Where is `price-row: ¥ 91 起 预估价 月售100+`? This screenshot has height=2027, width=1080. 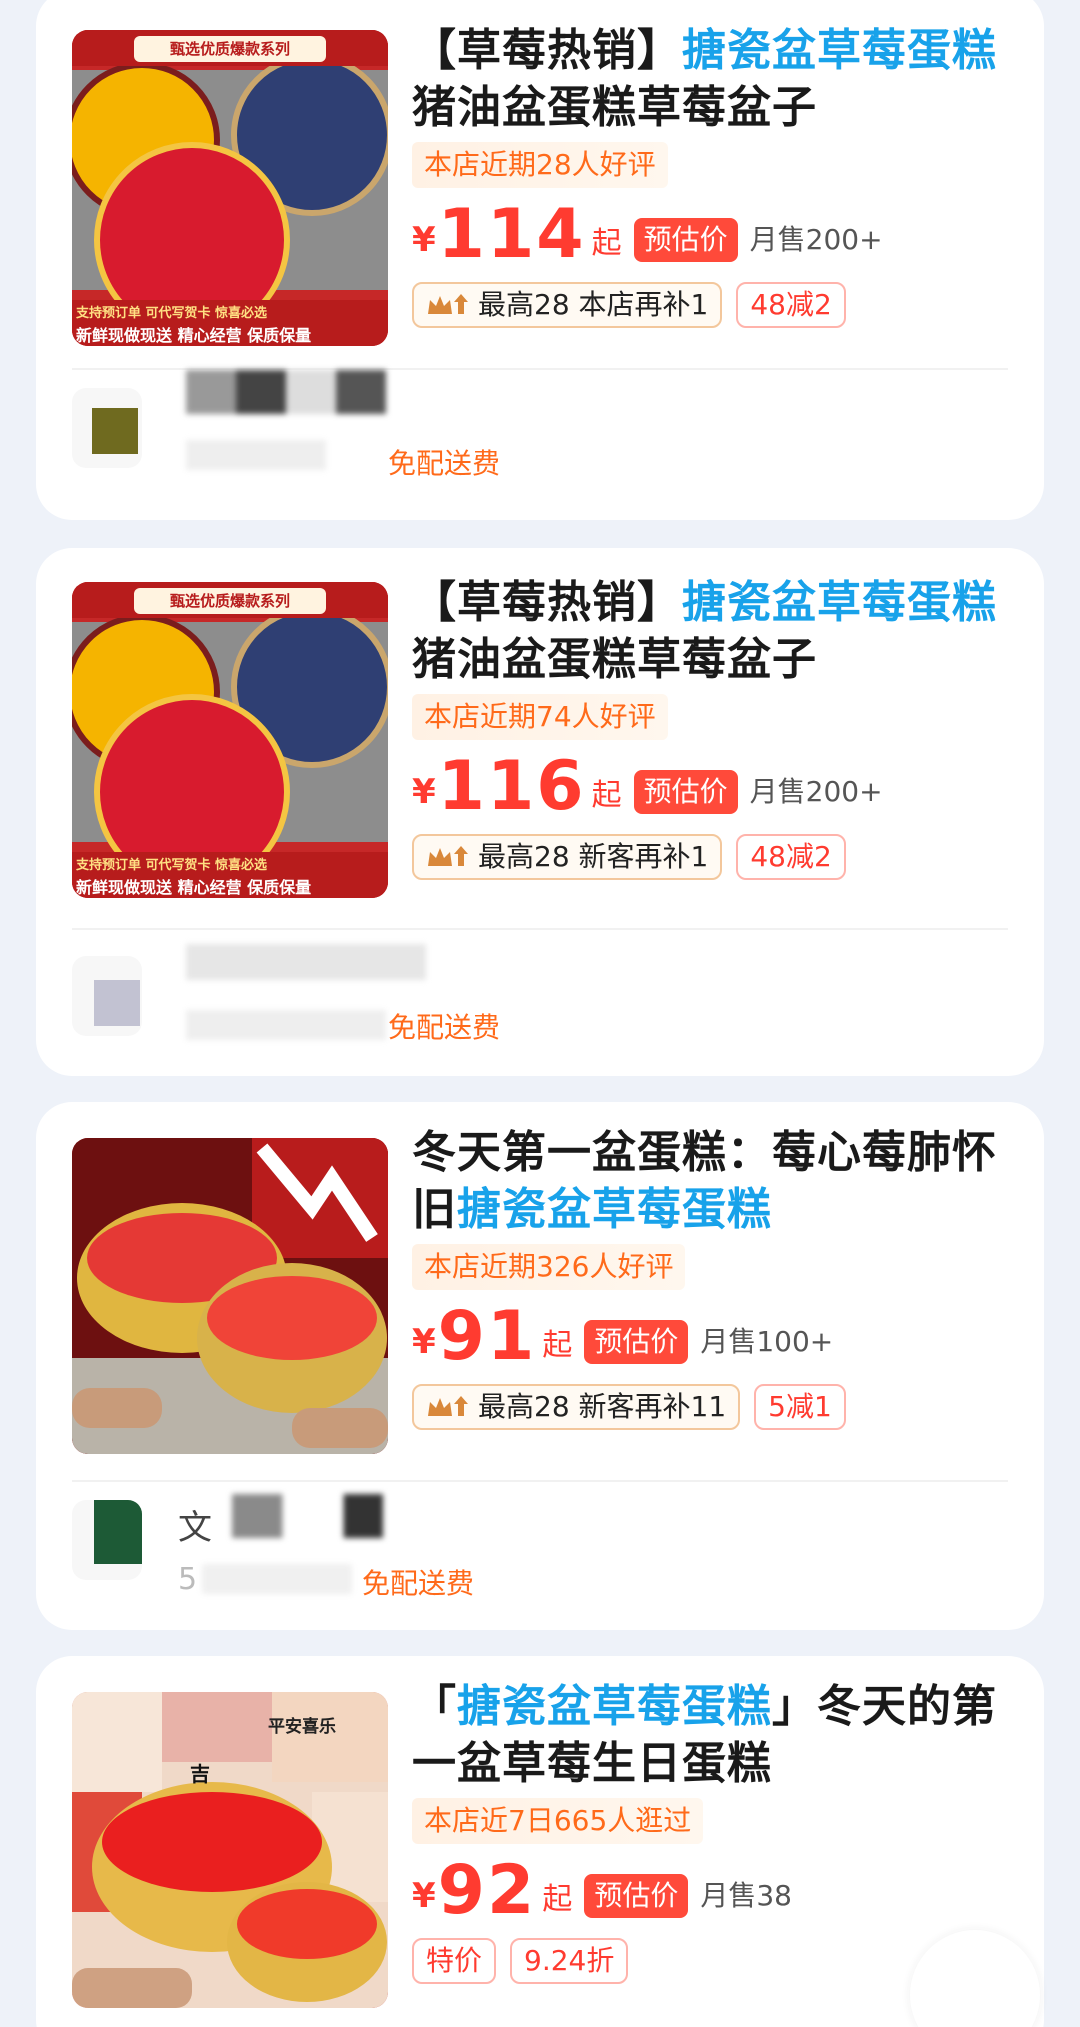 price-row: ¥ 91 起 预估价 月售100+ is located at coordinates (717, 1337).